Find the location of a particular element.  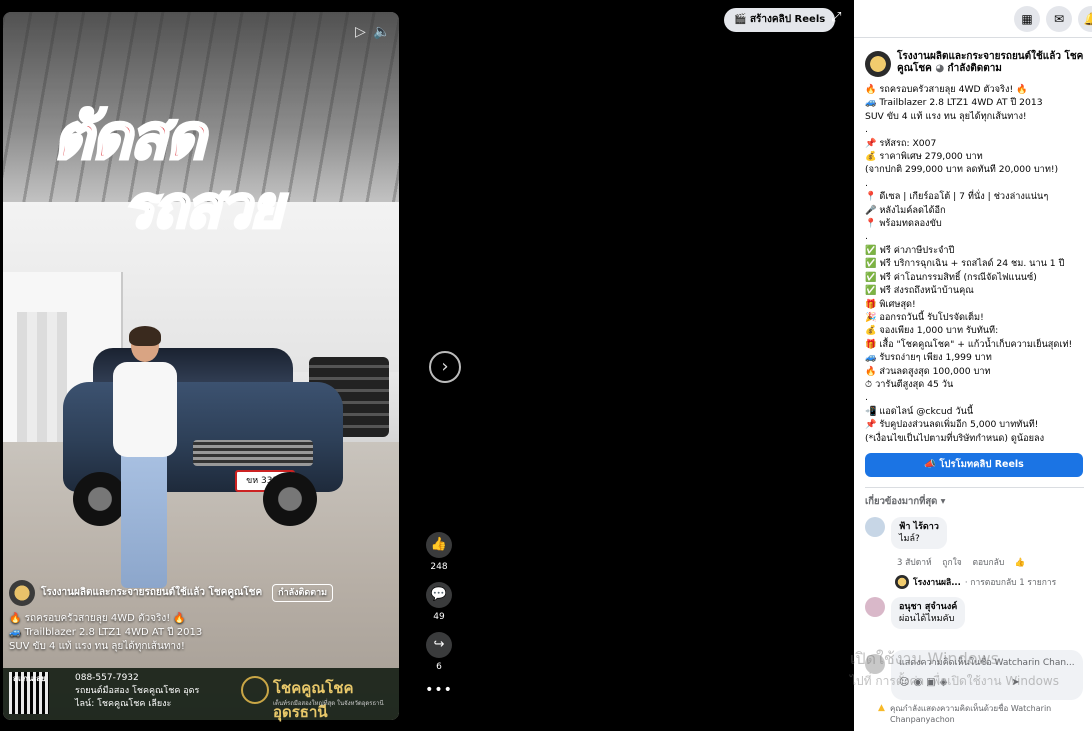

comment-count: 49 is located at coordinates (439, 617).